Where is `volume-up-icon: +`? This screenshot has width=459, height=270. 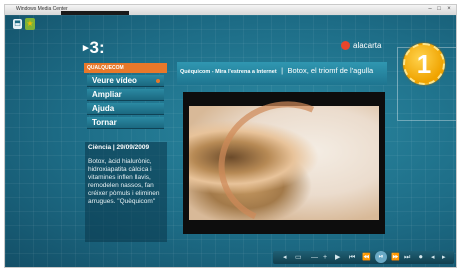 volume-up-icon: + is located at coordinates (325, 257).